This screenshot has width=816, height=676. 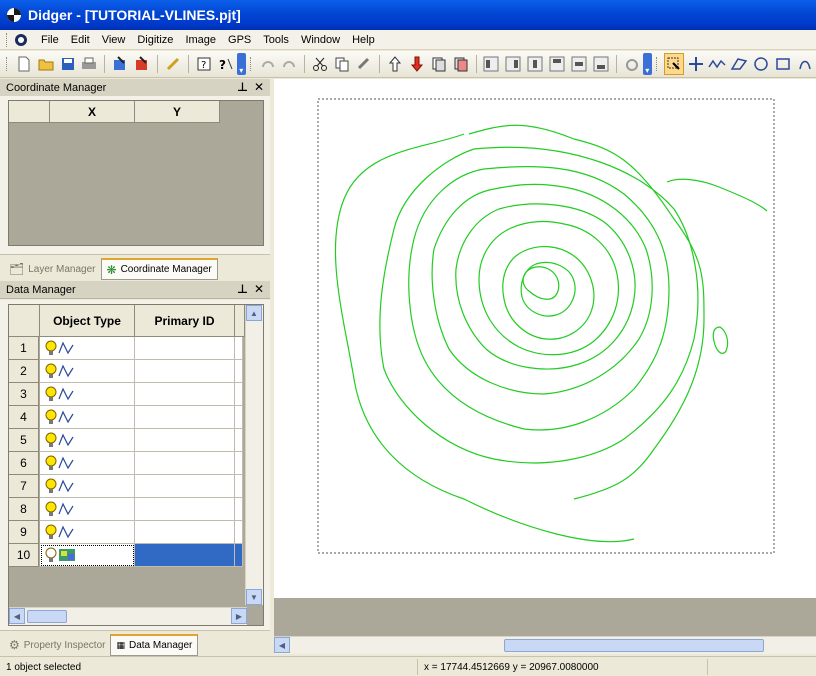 What do you see at coordinates (320, 64) in the screenshot?
I see `cut-icon` at bounding box center [320, 64].